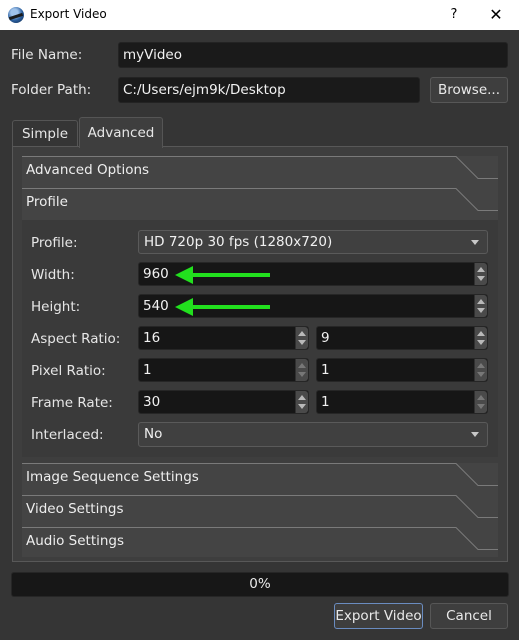 The height and width of the screenshot is (640, 519). Describe the element at coordinates (68, 371) in the screenshot. I see `pixel-ratio-label: Pixel Ratio:` at that location.